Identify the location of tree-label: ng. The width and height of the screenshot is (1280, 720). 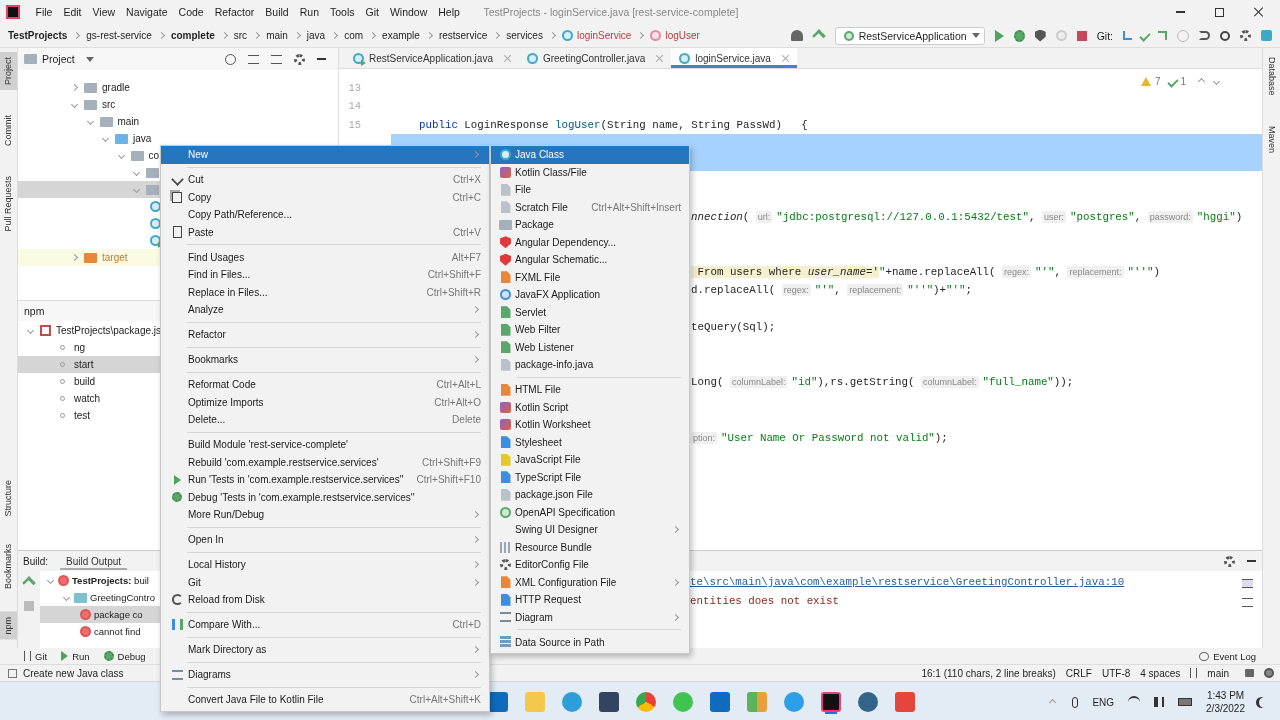
(80, 347).